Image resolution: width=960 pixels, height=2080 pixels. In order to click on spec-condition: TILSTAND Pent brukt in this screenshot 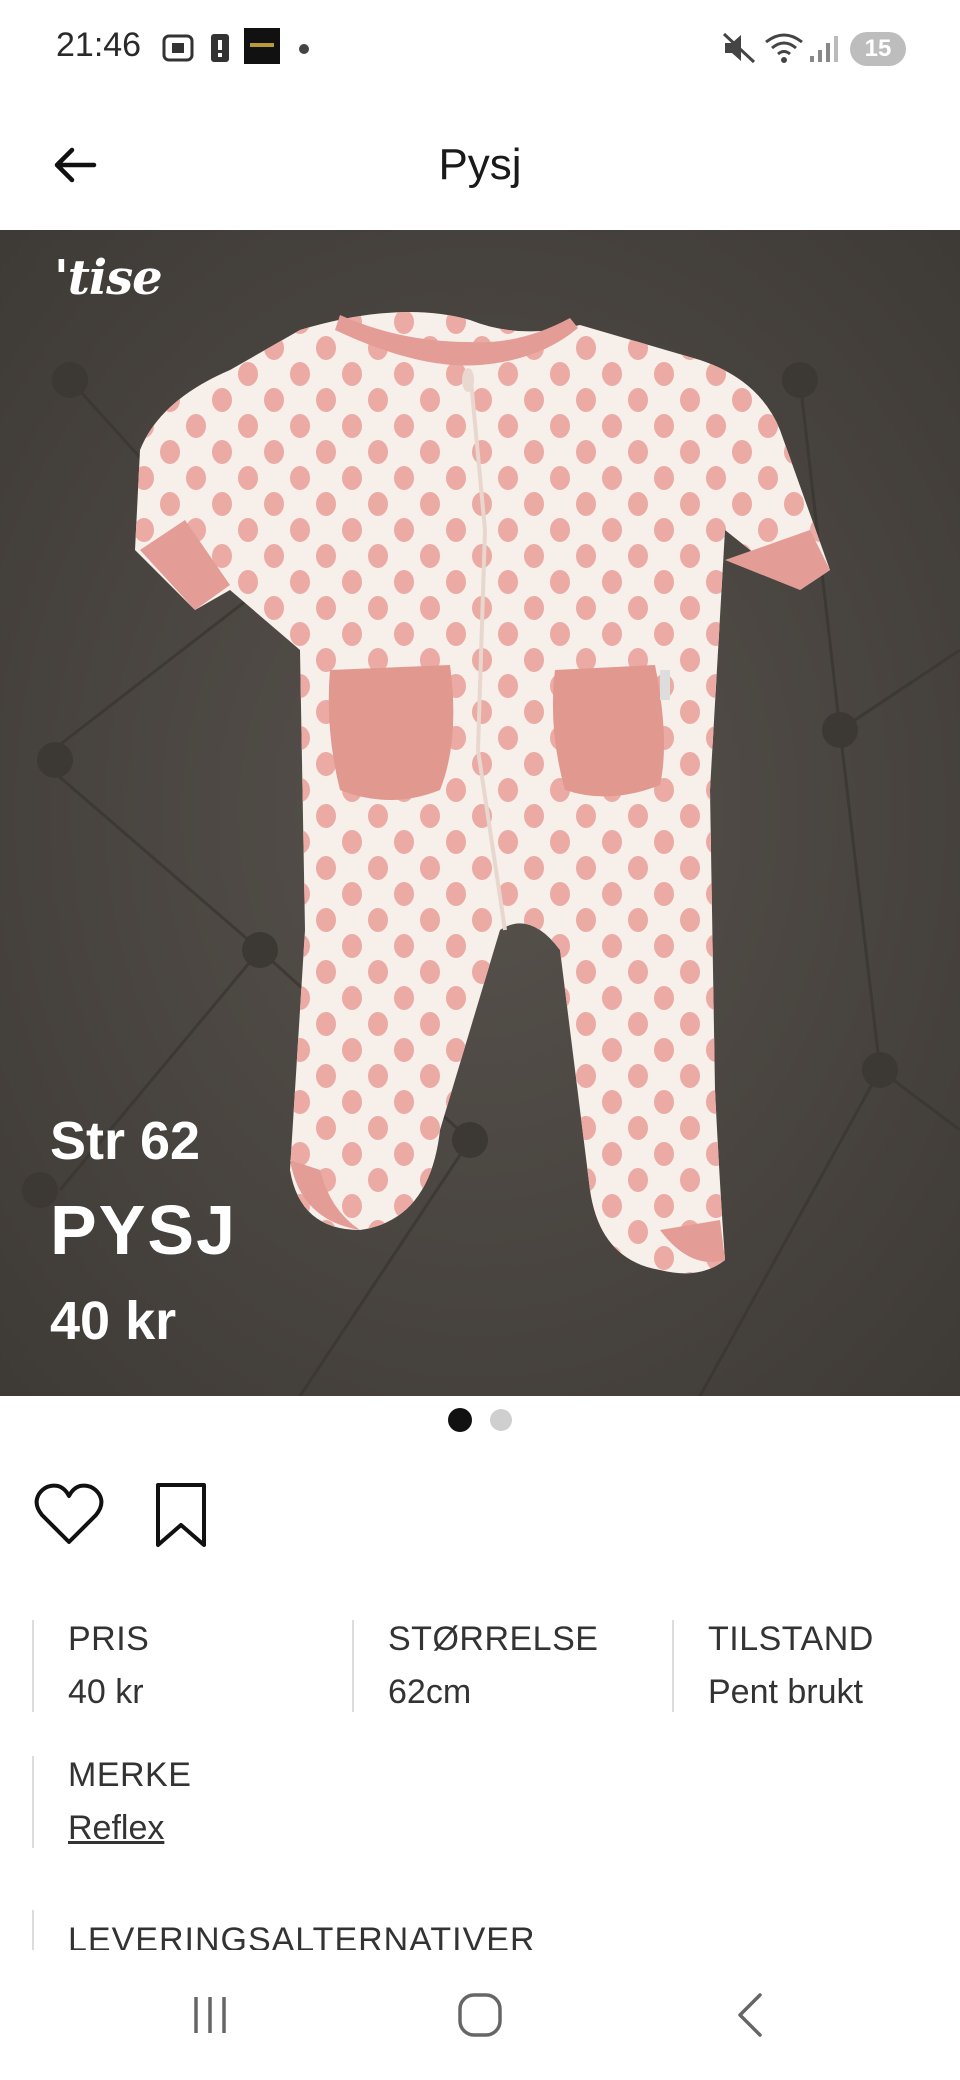, I will do `click(773, 1666)`.